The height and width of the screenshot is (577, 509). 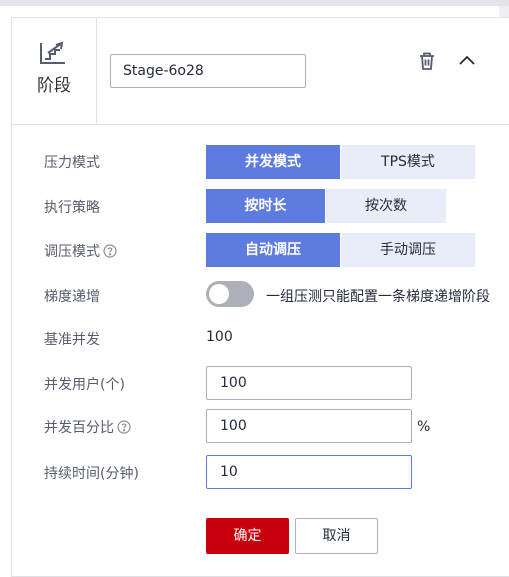 What do you see at coordinates (427, 63) in the screenshot?
I see `trash-icon` at bounding box center [427, 63].